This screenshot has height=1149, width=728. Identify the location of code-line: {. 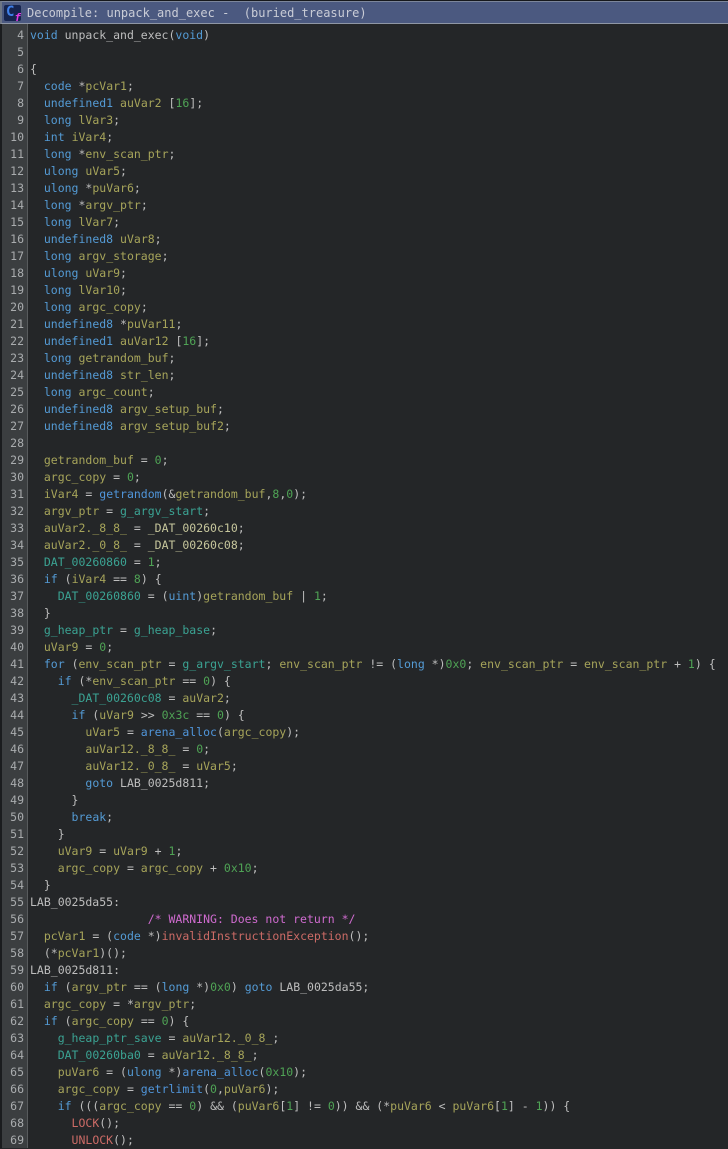
(379, 69).